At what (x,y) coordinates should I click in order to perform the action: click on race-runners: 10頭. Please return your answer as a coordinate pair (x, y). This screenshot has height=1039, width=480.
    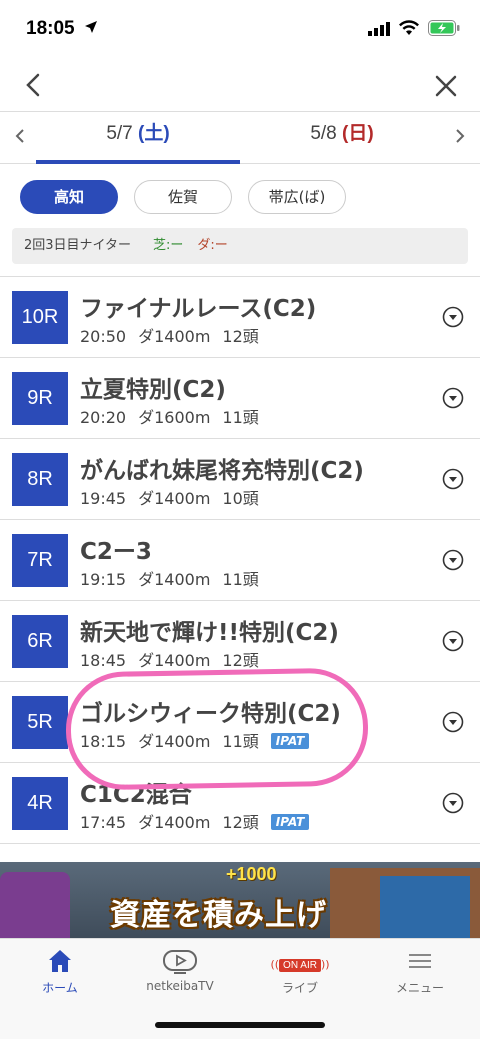
    Looking at the image, I should click on (240, 498).